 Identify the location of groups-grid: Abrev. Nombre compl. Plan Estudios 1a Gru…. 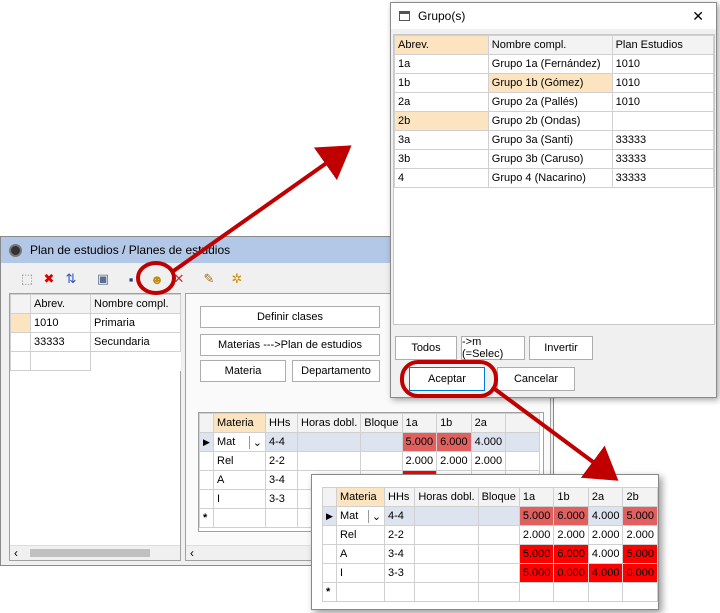
(554, 111).